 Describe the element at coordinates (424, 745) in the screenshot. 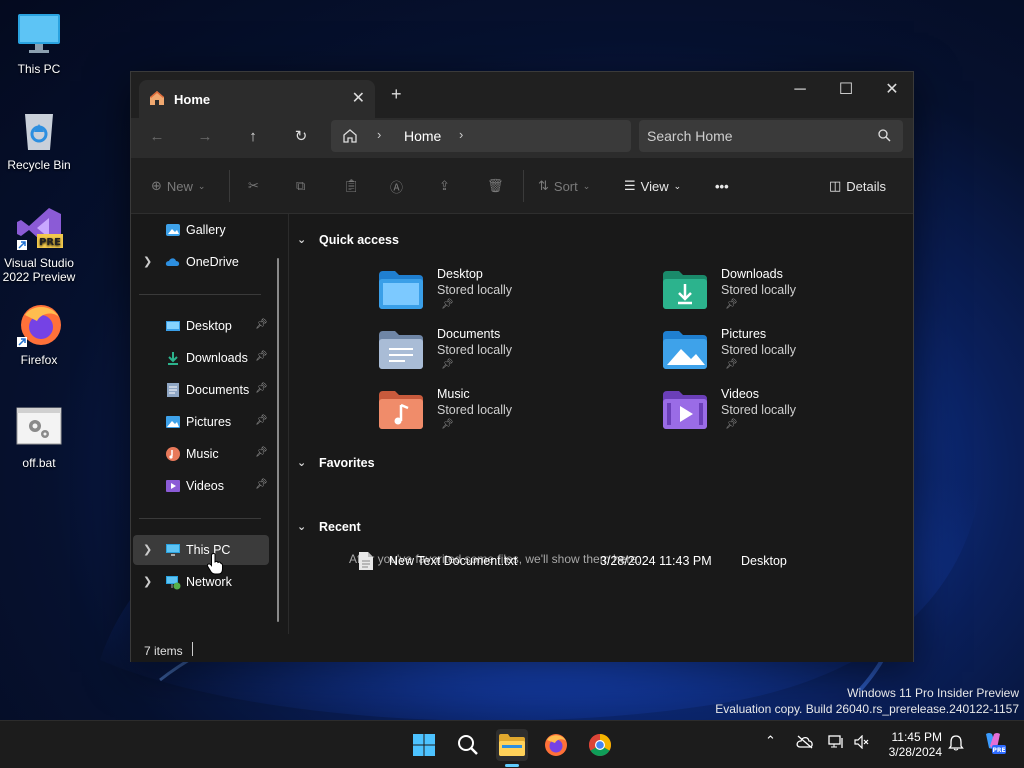

I see `start-button` at that location.